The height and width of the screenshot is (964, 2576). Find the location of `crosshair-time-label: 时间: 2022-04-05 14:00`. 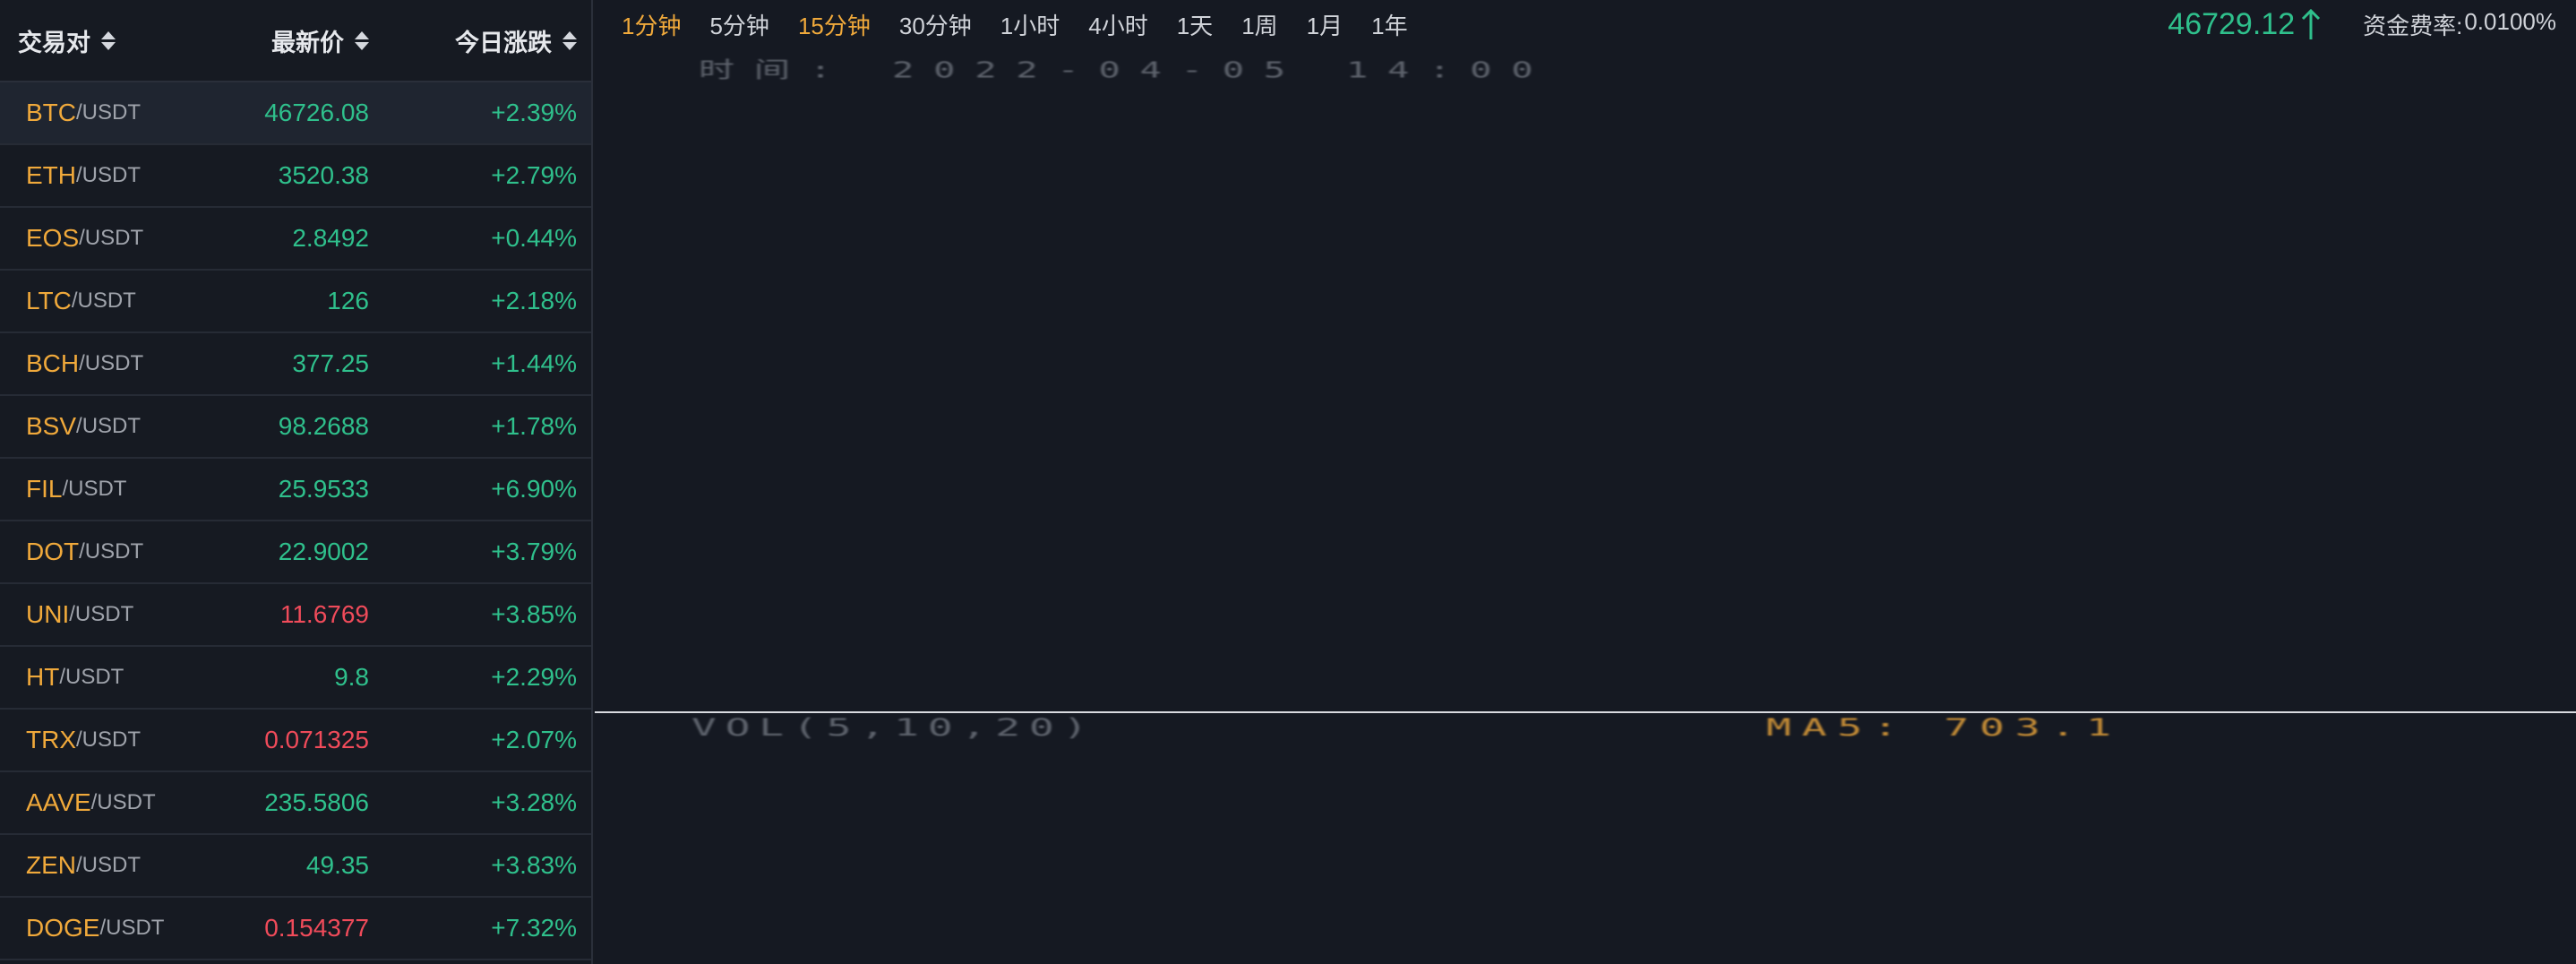

crosshair-time-label: 时间: 2022-04-05 14:00 is located at coordinates (1126, 70).